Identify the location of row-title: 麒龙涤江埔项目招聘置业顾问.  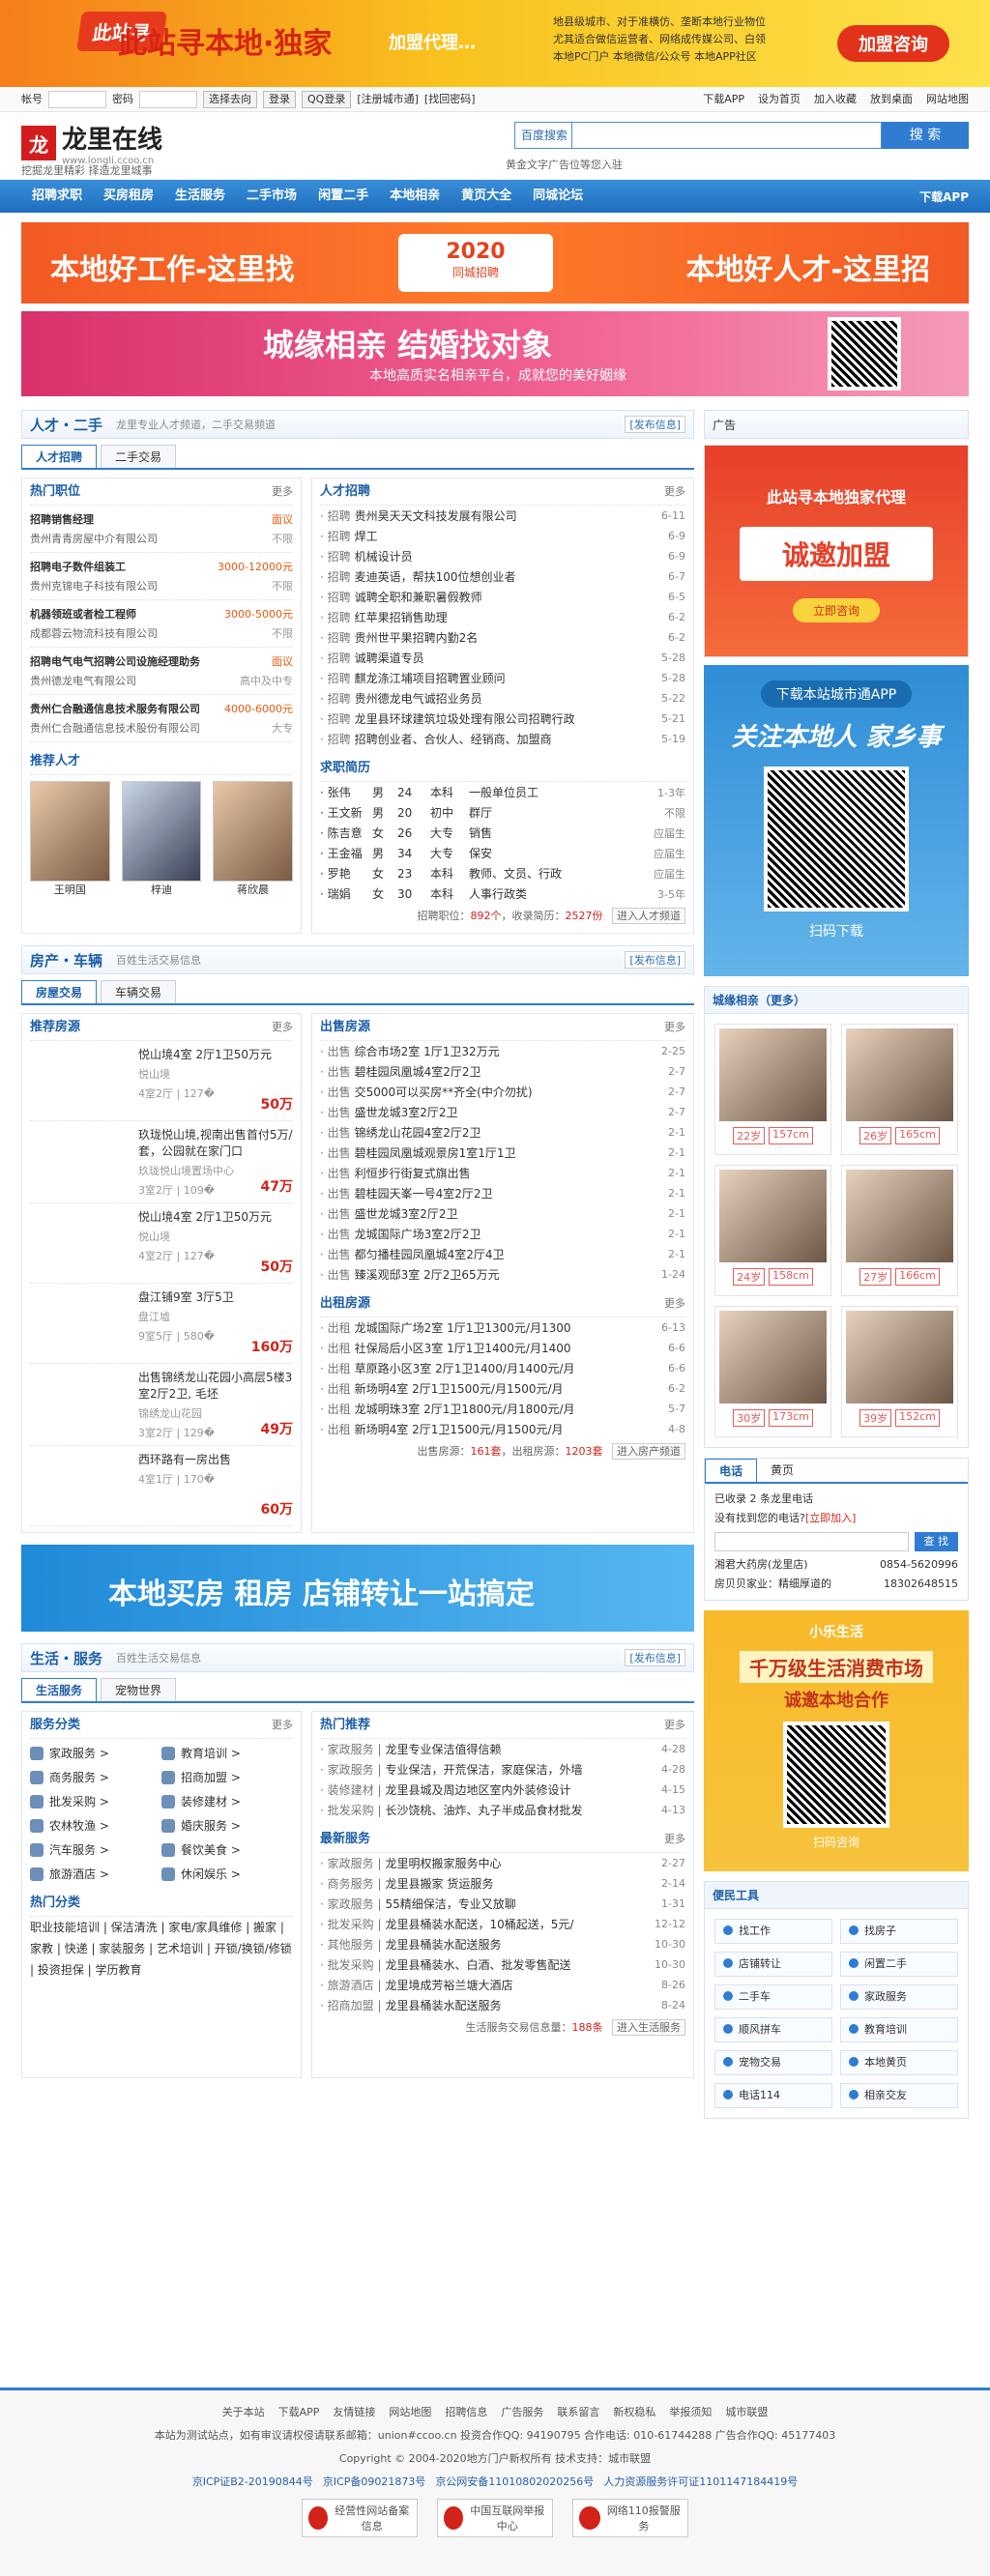
(506, 678).